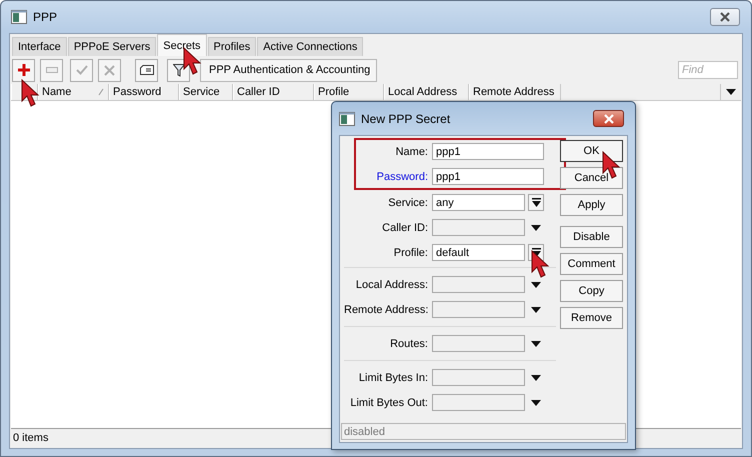 The width and height of the screenshot is (752, 457). I want to click on dropdown-button, so click(536, 202).